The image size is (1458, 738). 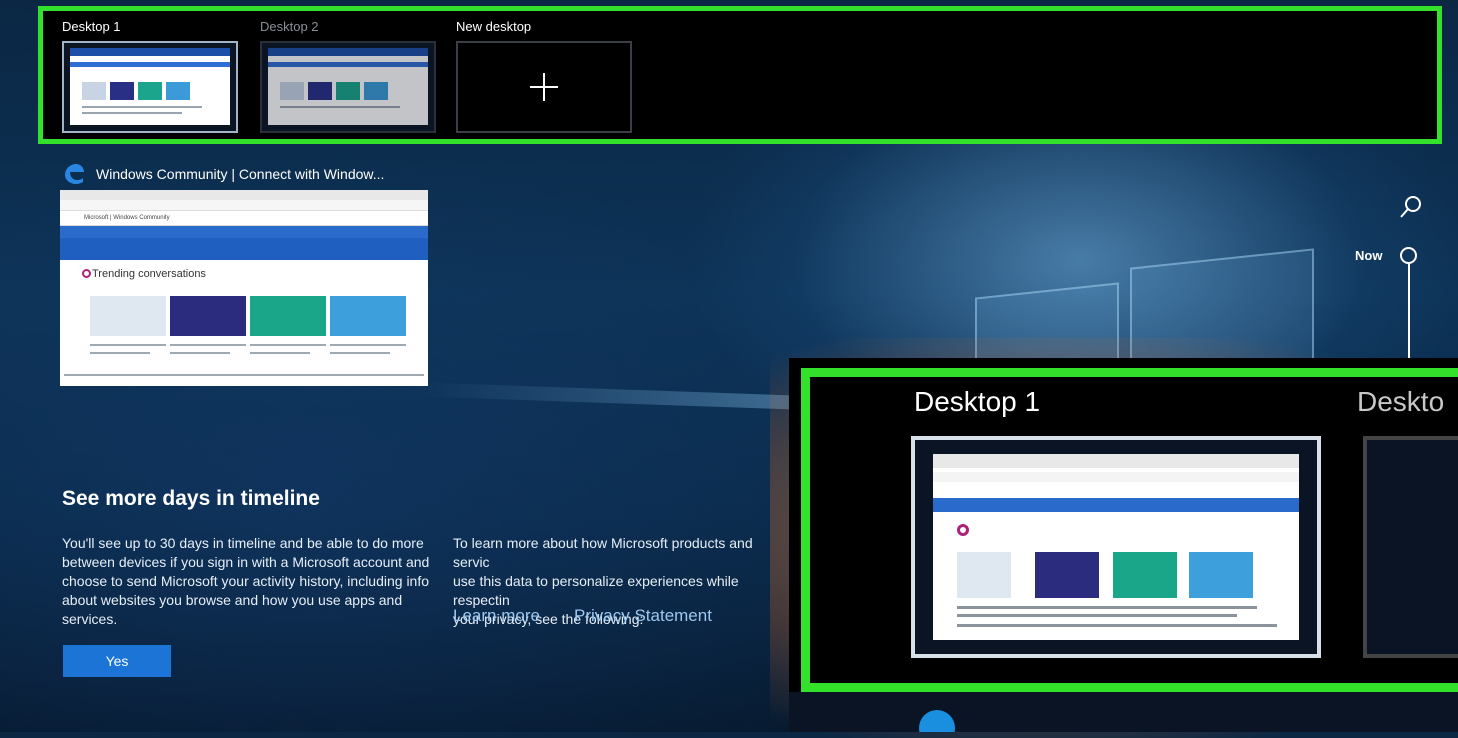 I want to click on new-desktop-button, so click(x=544, y=87).